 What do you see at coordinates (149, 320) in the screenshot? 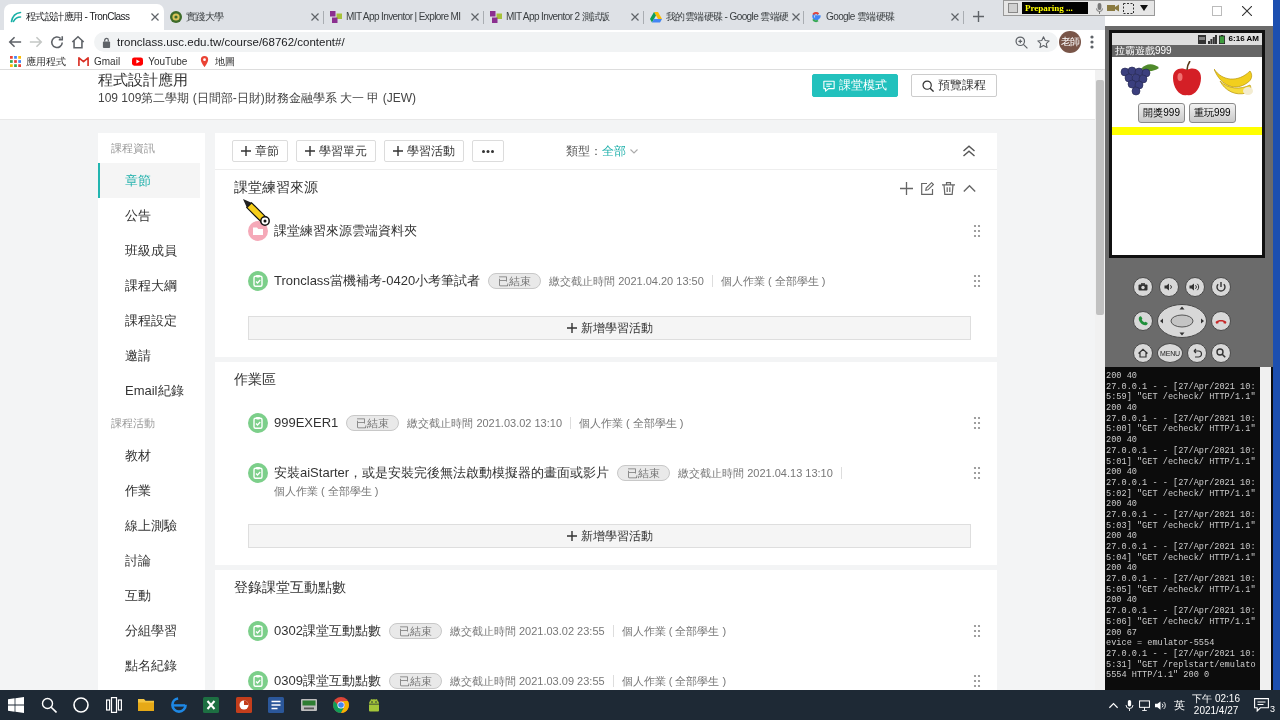
I see `sidebar-item: 課程設定` at bounding box center [149, 320].